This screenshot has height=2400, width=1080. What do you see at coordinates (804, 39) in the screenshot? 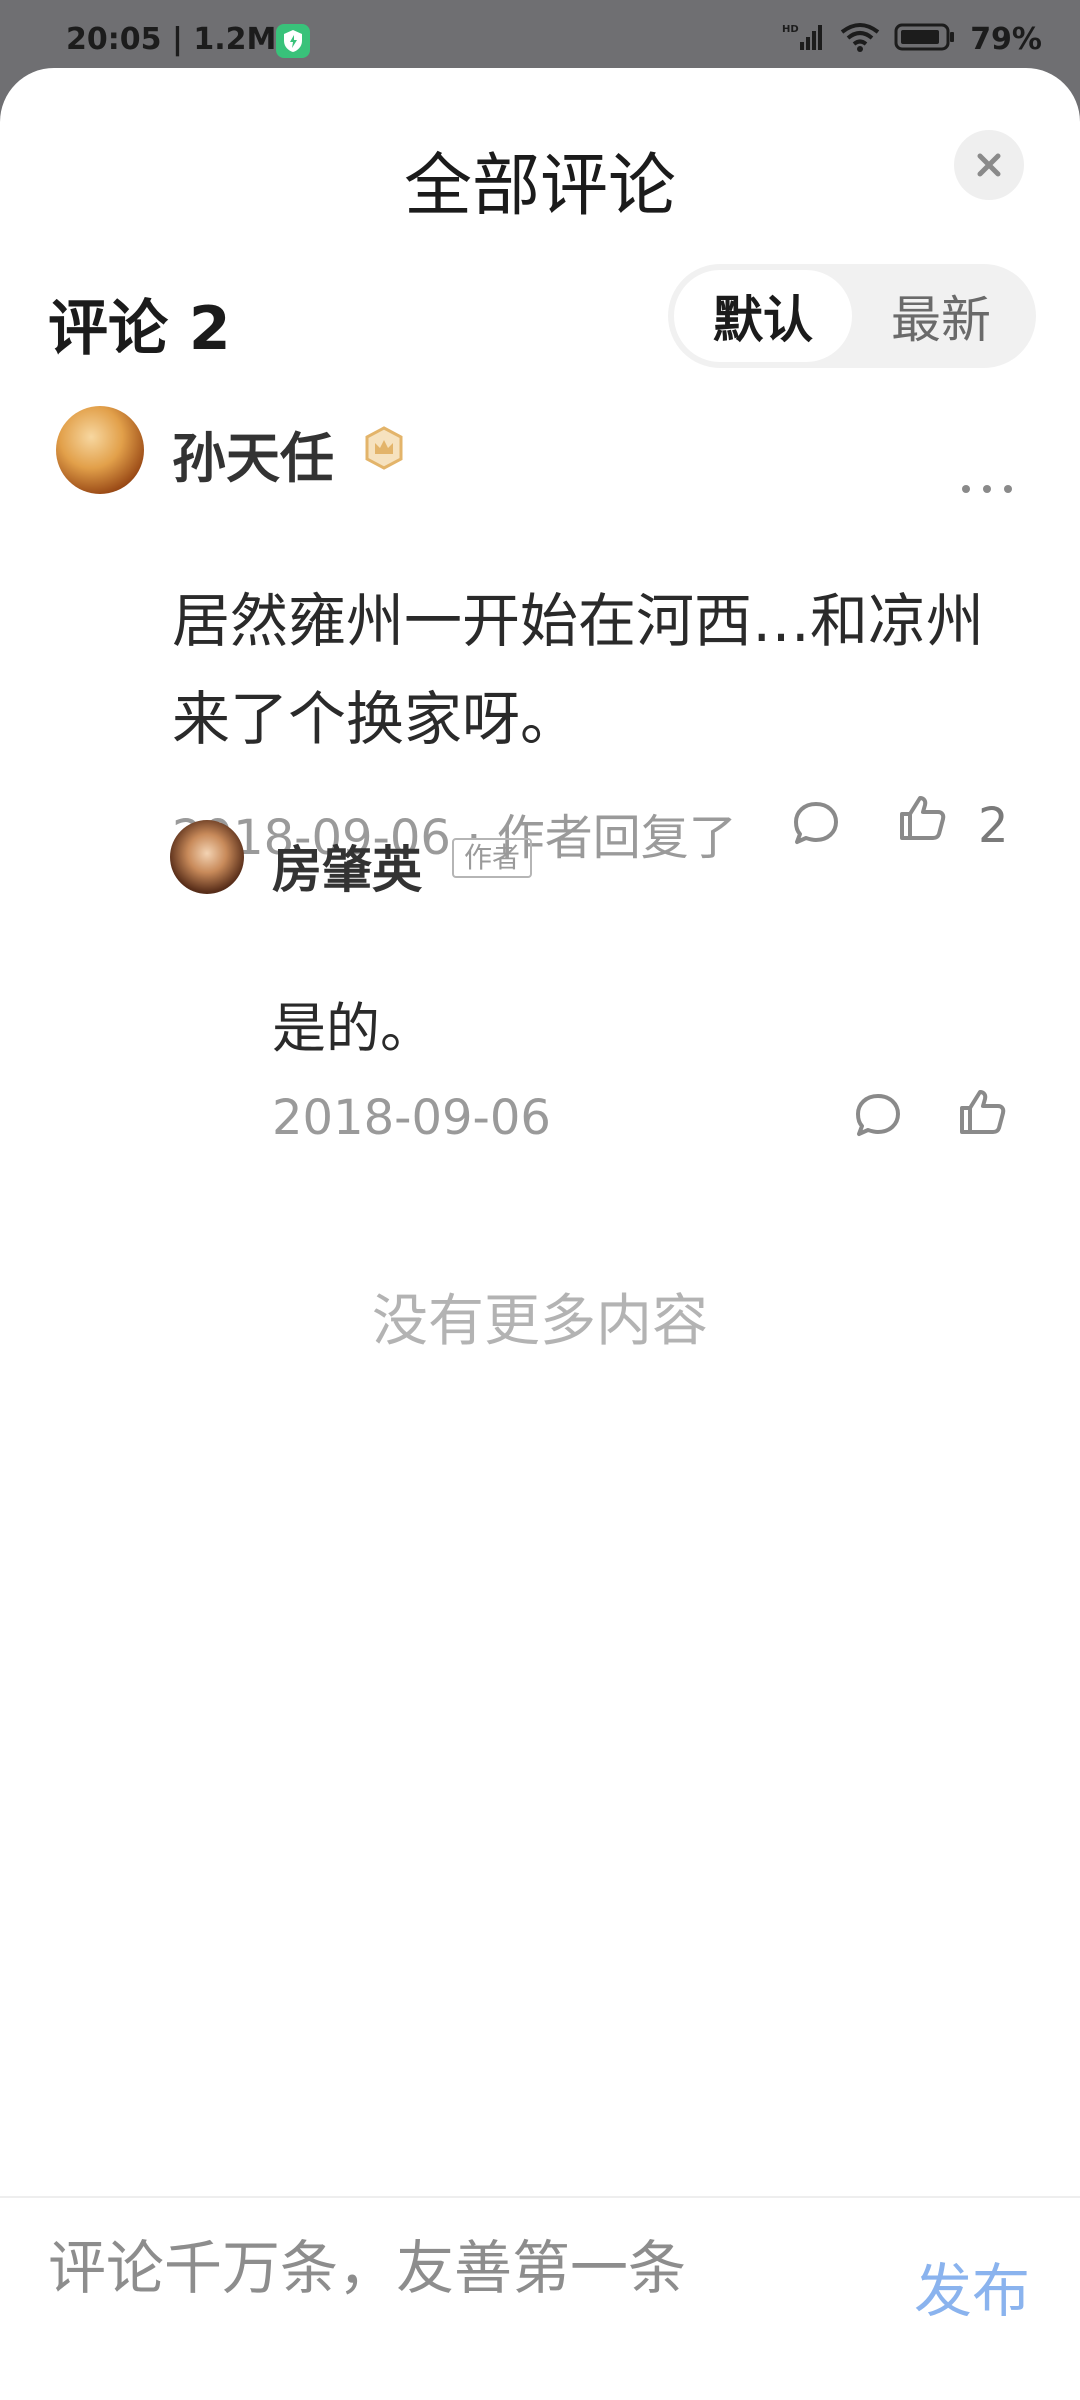
I see `hd-signal-icon: HD` at bounding box center [804, 39].